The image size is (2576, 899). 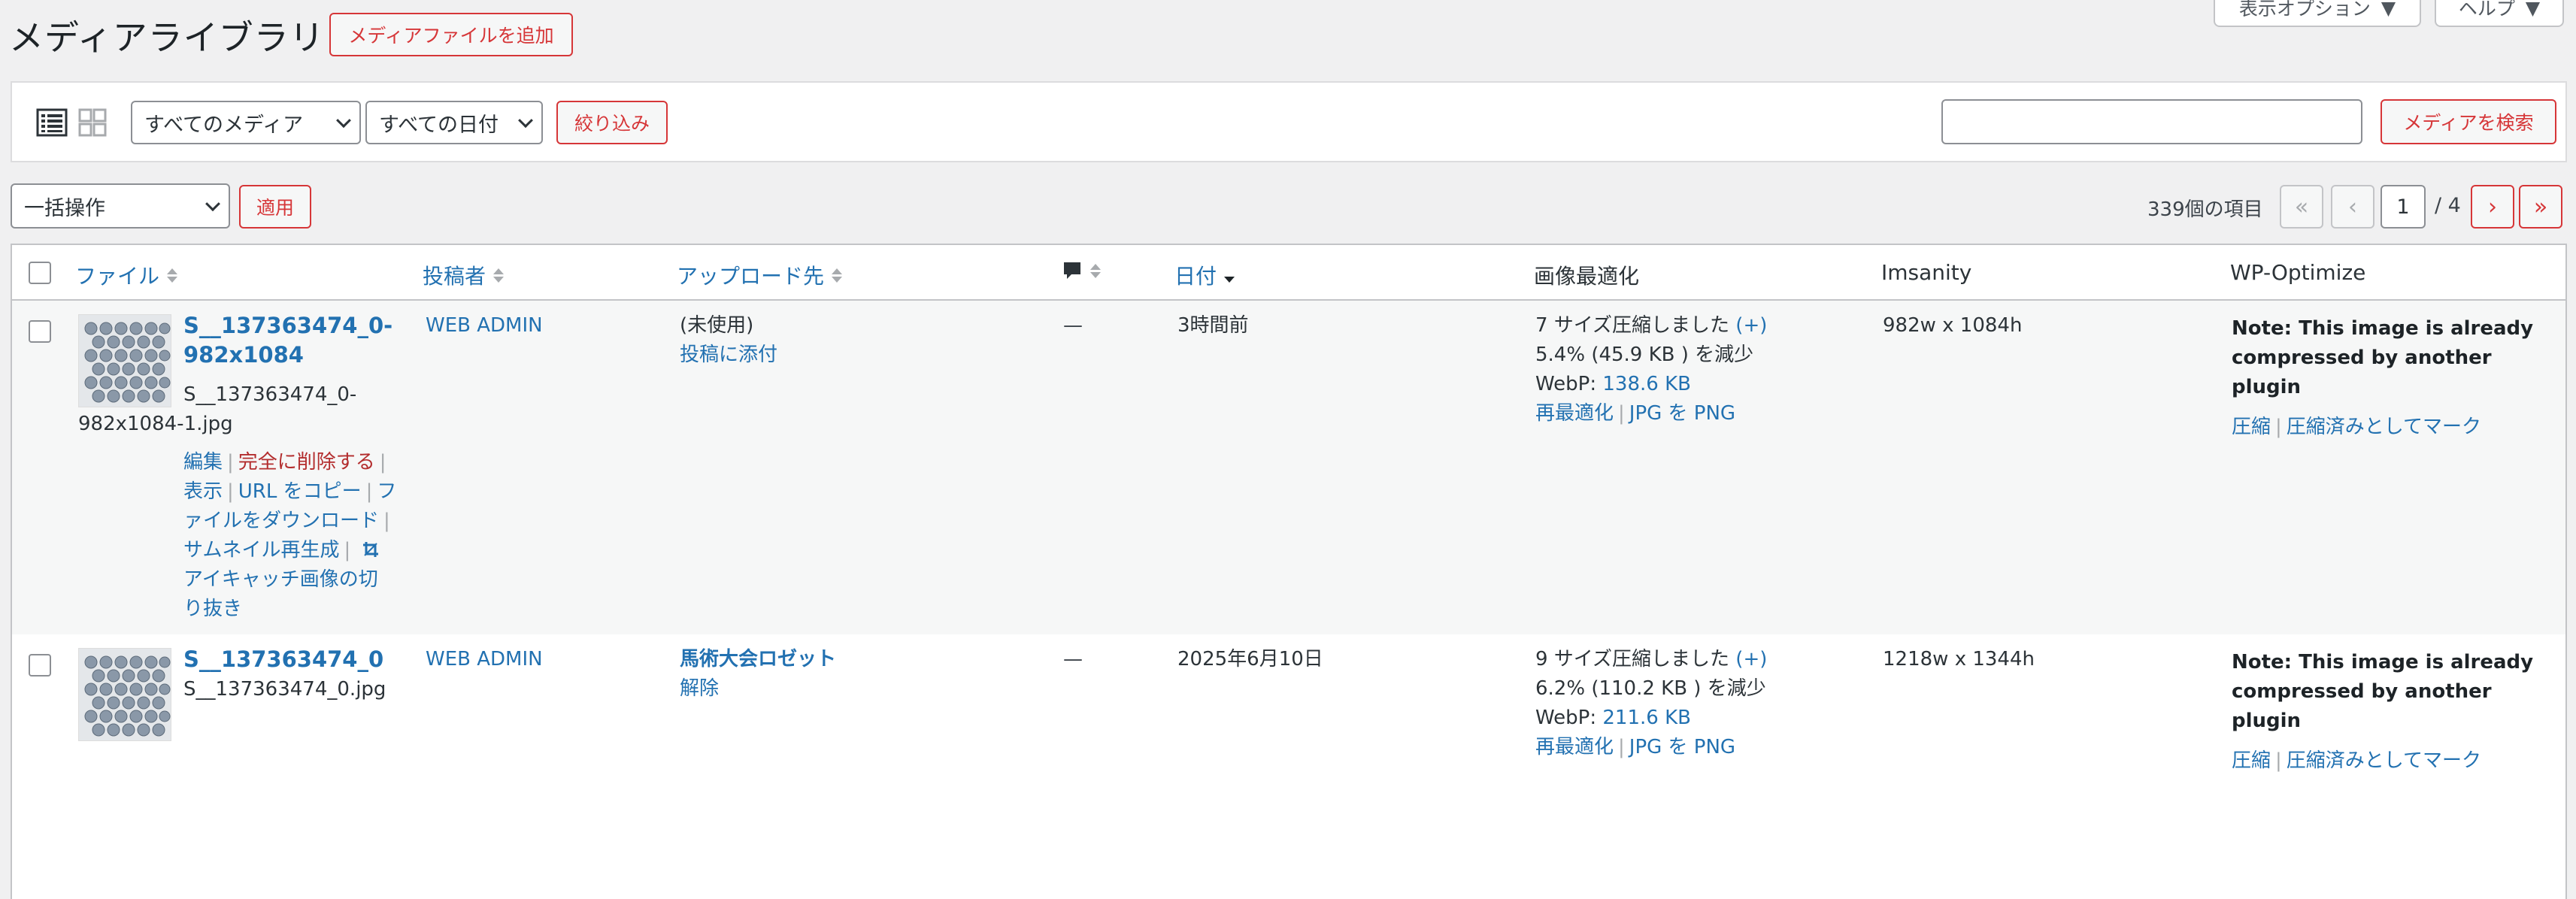 What do you see at coordinates (386, 491) in the screenshot?
I see `download-link: フ` at bounding box center [386, 491].